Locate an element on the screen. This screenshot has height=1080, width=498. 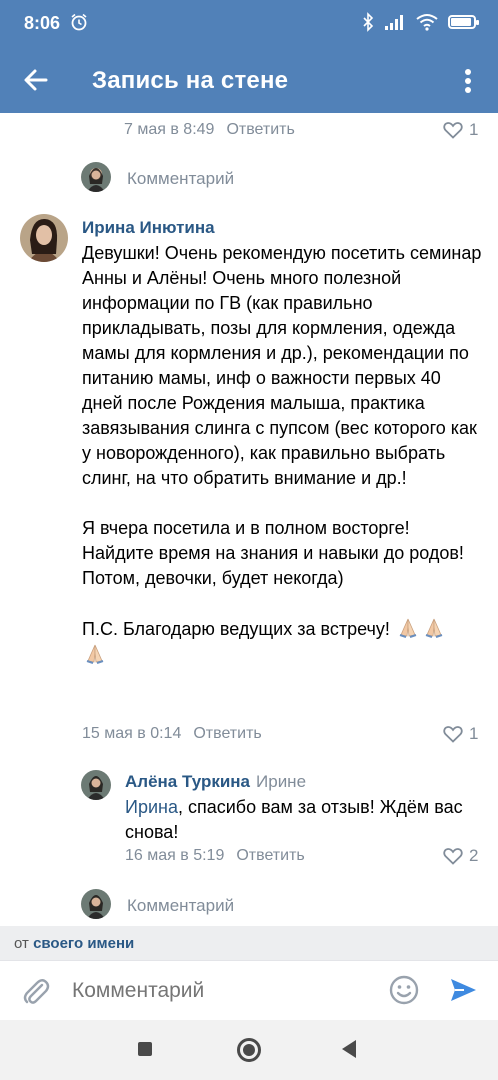
paperclip-icon is located at coordinates (35, 991).